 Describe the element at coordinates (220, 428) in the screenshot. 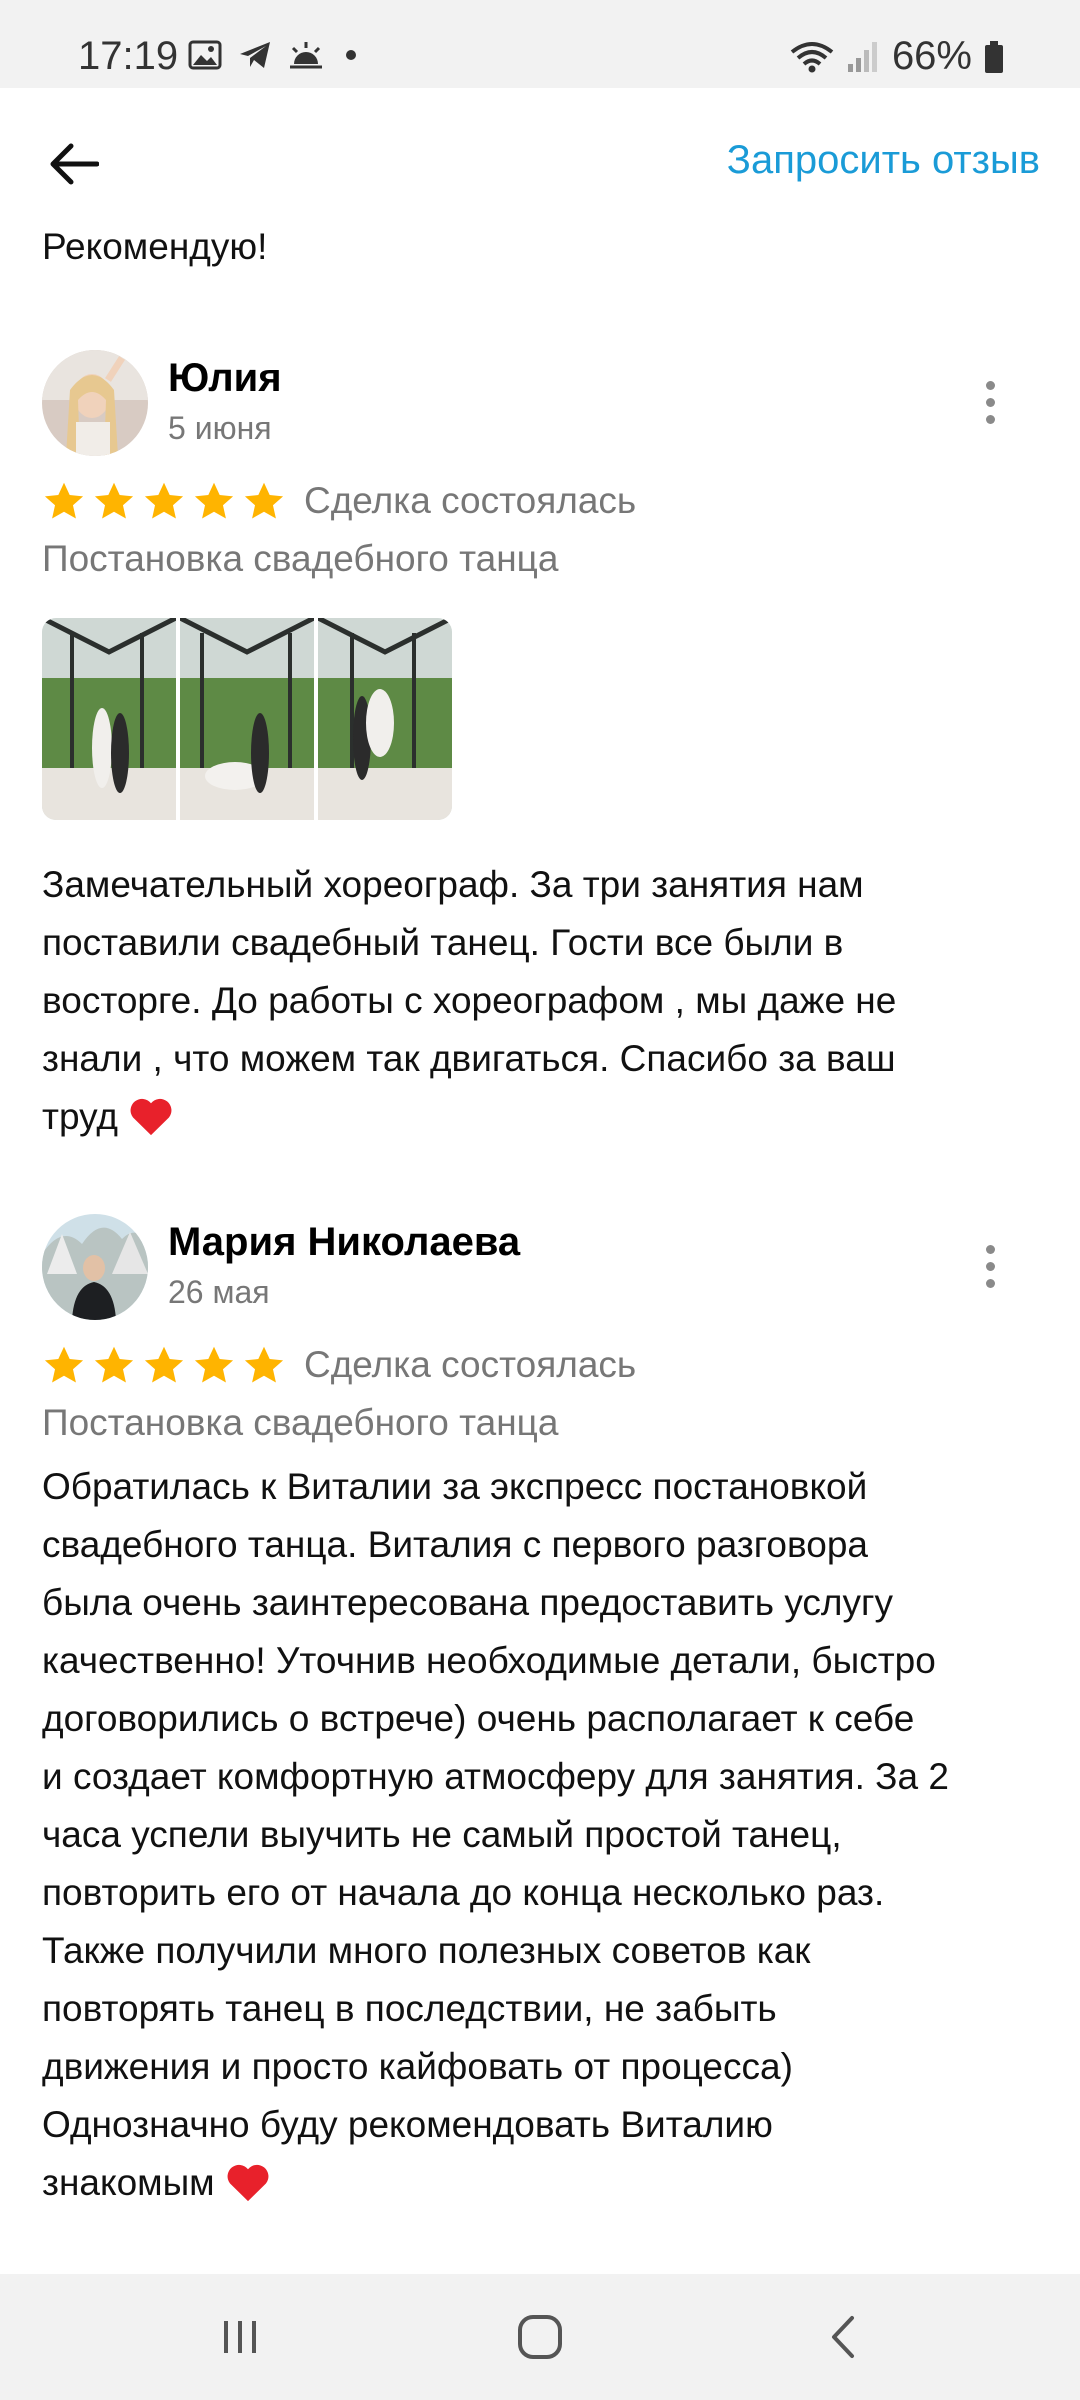

I see `review-date: 5 июня` at that location.